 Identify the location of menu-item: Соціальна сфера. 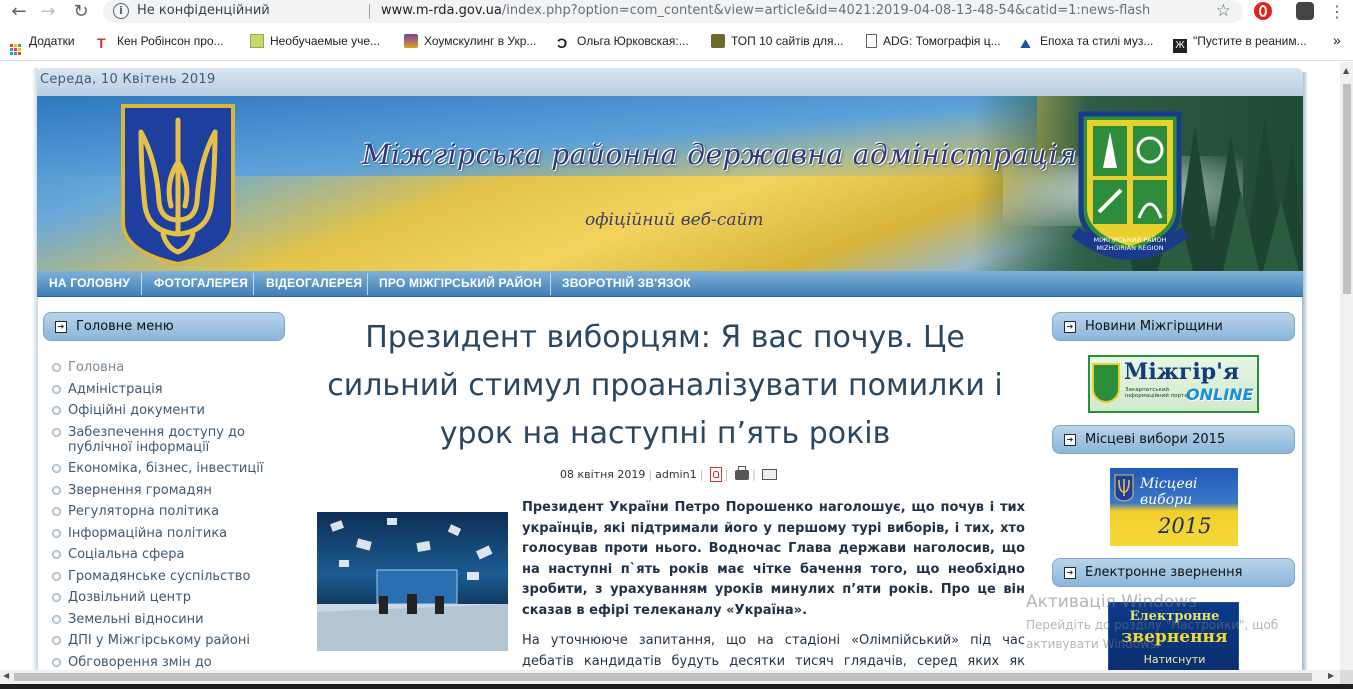
(167, 554).